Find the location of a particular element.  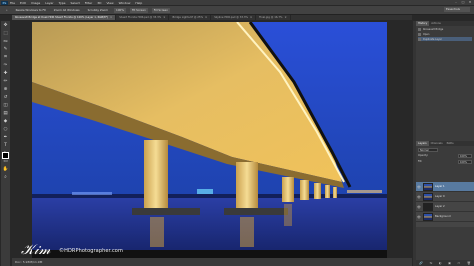

move-icon: ✥ is located at coordinates (6, 26).